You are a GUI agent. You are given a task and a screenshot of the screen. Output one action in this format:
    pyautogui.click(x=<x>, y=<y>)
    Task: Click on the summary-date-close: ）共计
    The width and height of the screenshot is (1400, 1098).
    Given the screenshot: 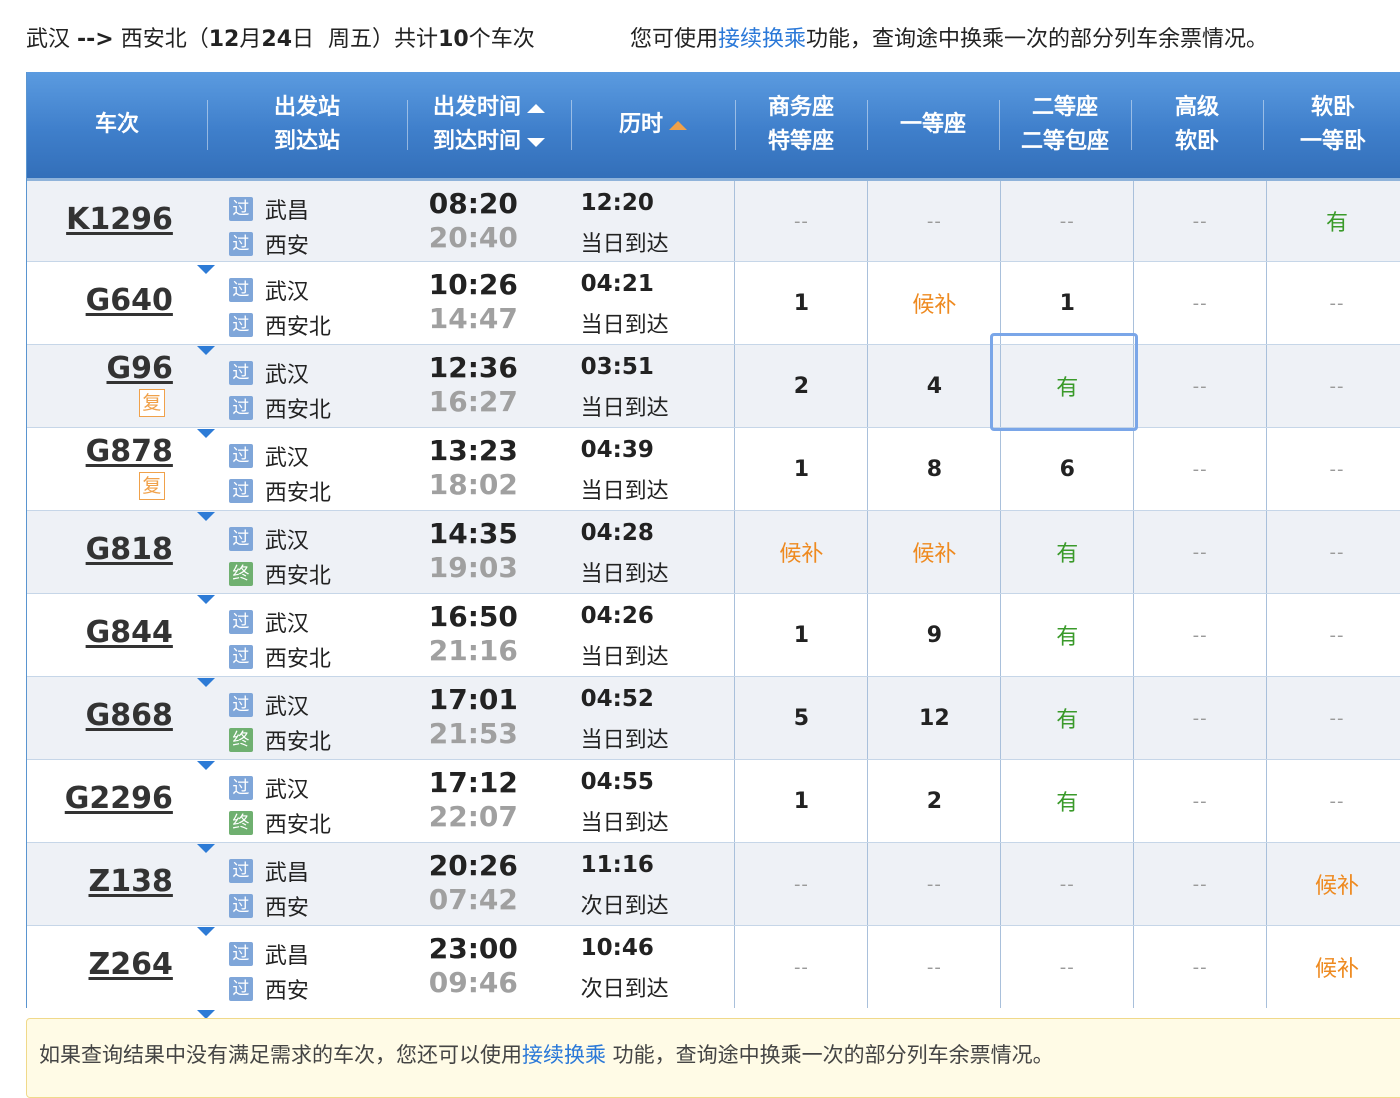 What is the action you would take?
    pyautogui.click(x=405, y=39)
    